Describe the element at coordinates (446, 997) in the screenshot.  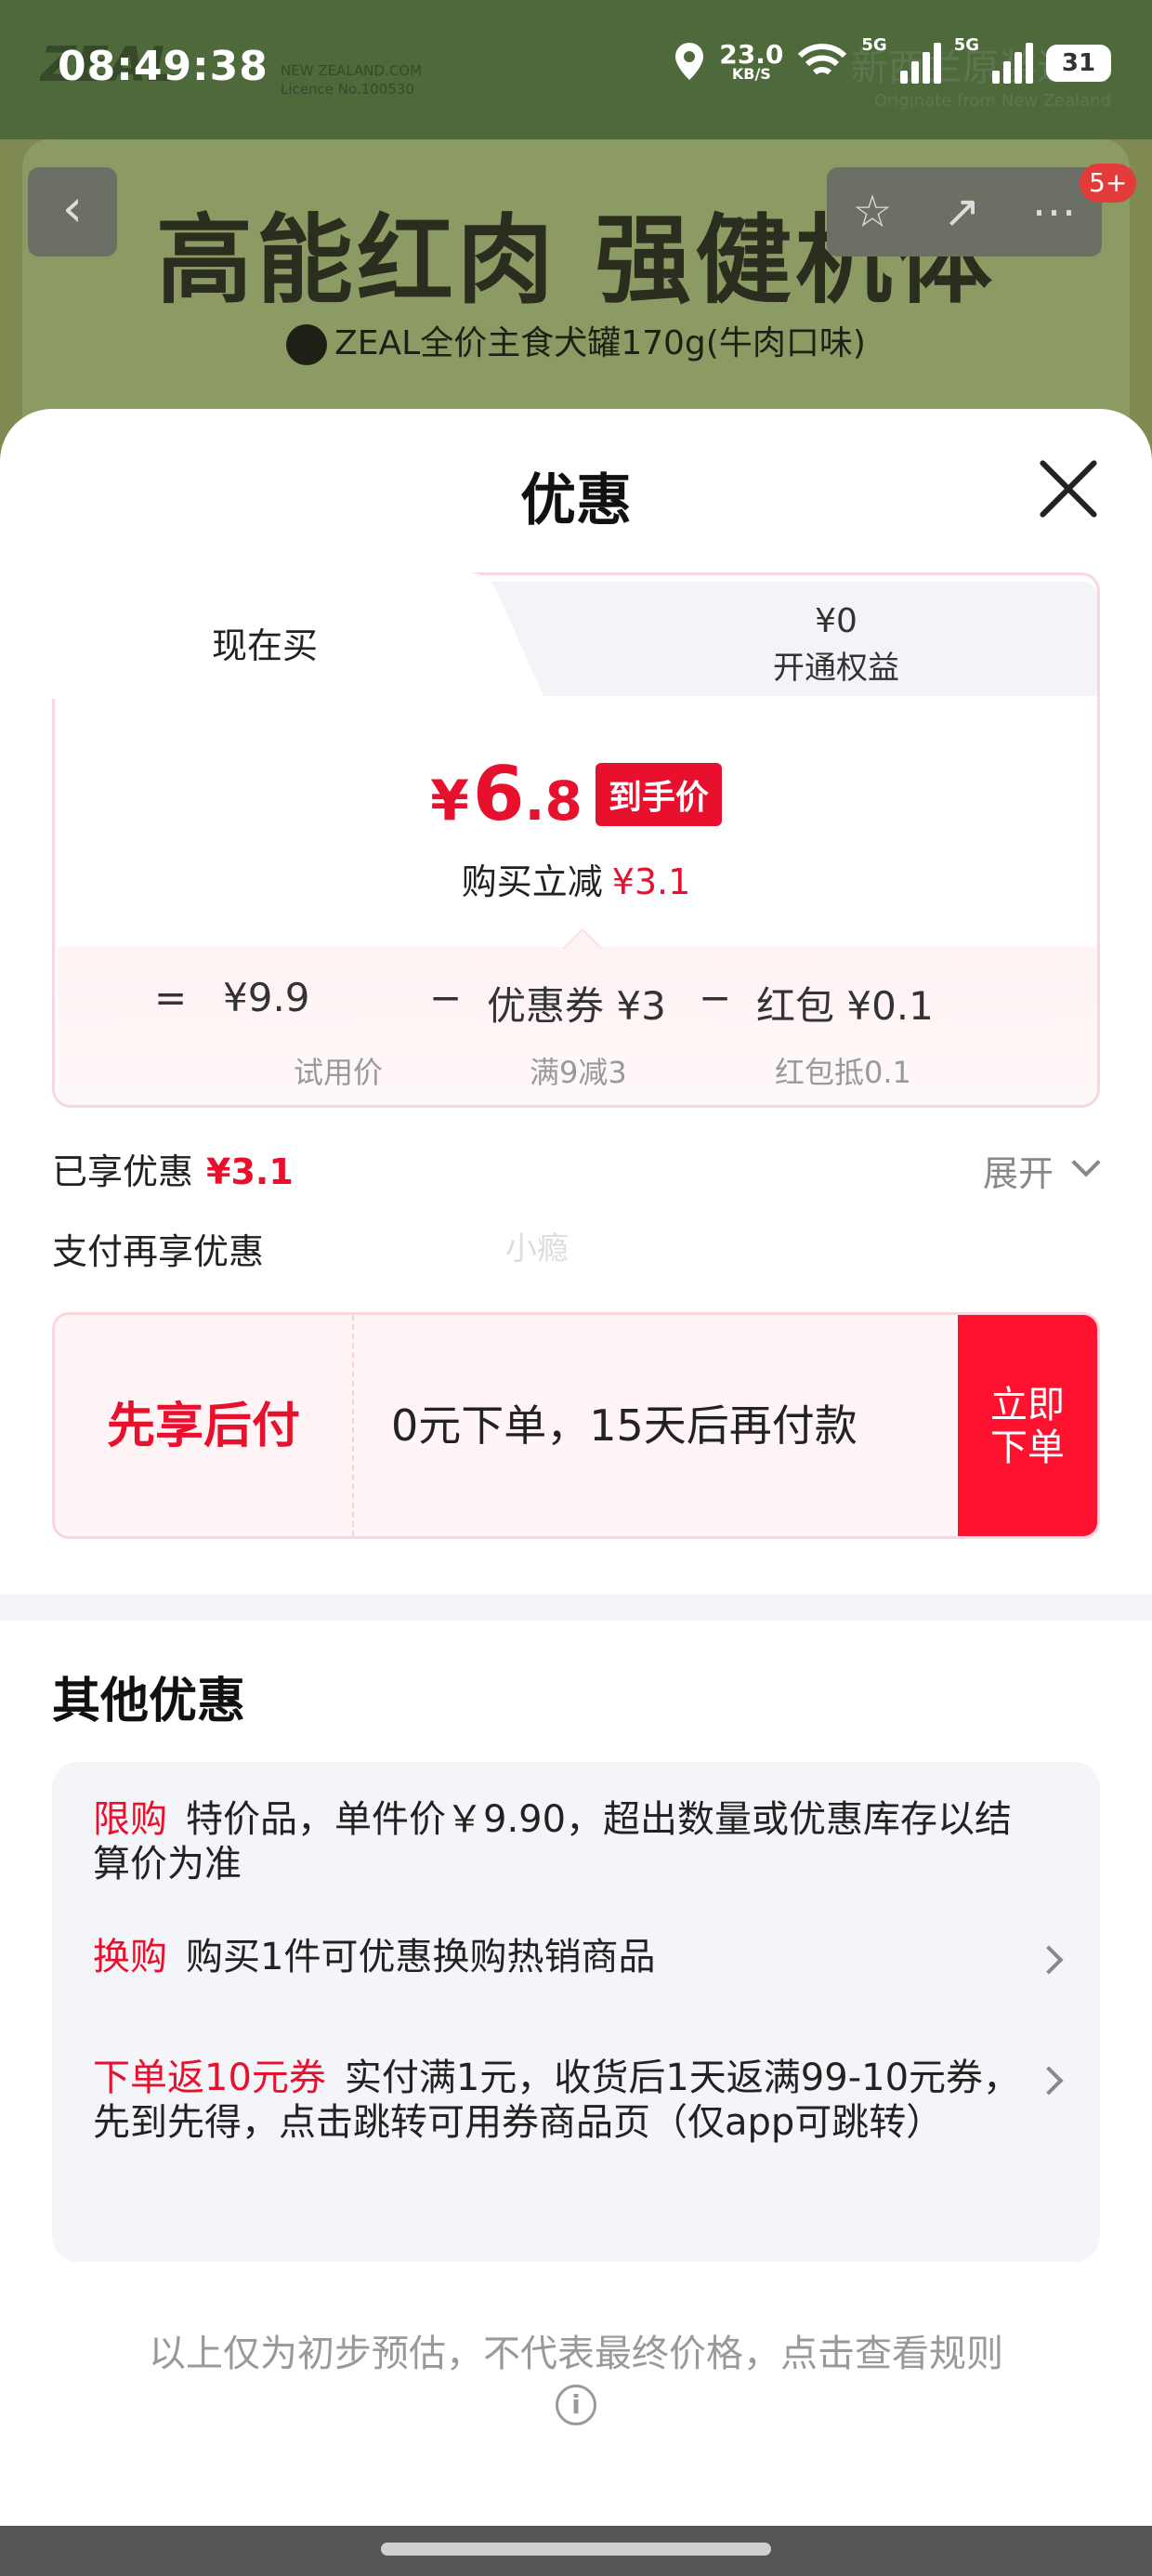
I see `minus-sign-1: −` at that location.